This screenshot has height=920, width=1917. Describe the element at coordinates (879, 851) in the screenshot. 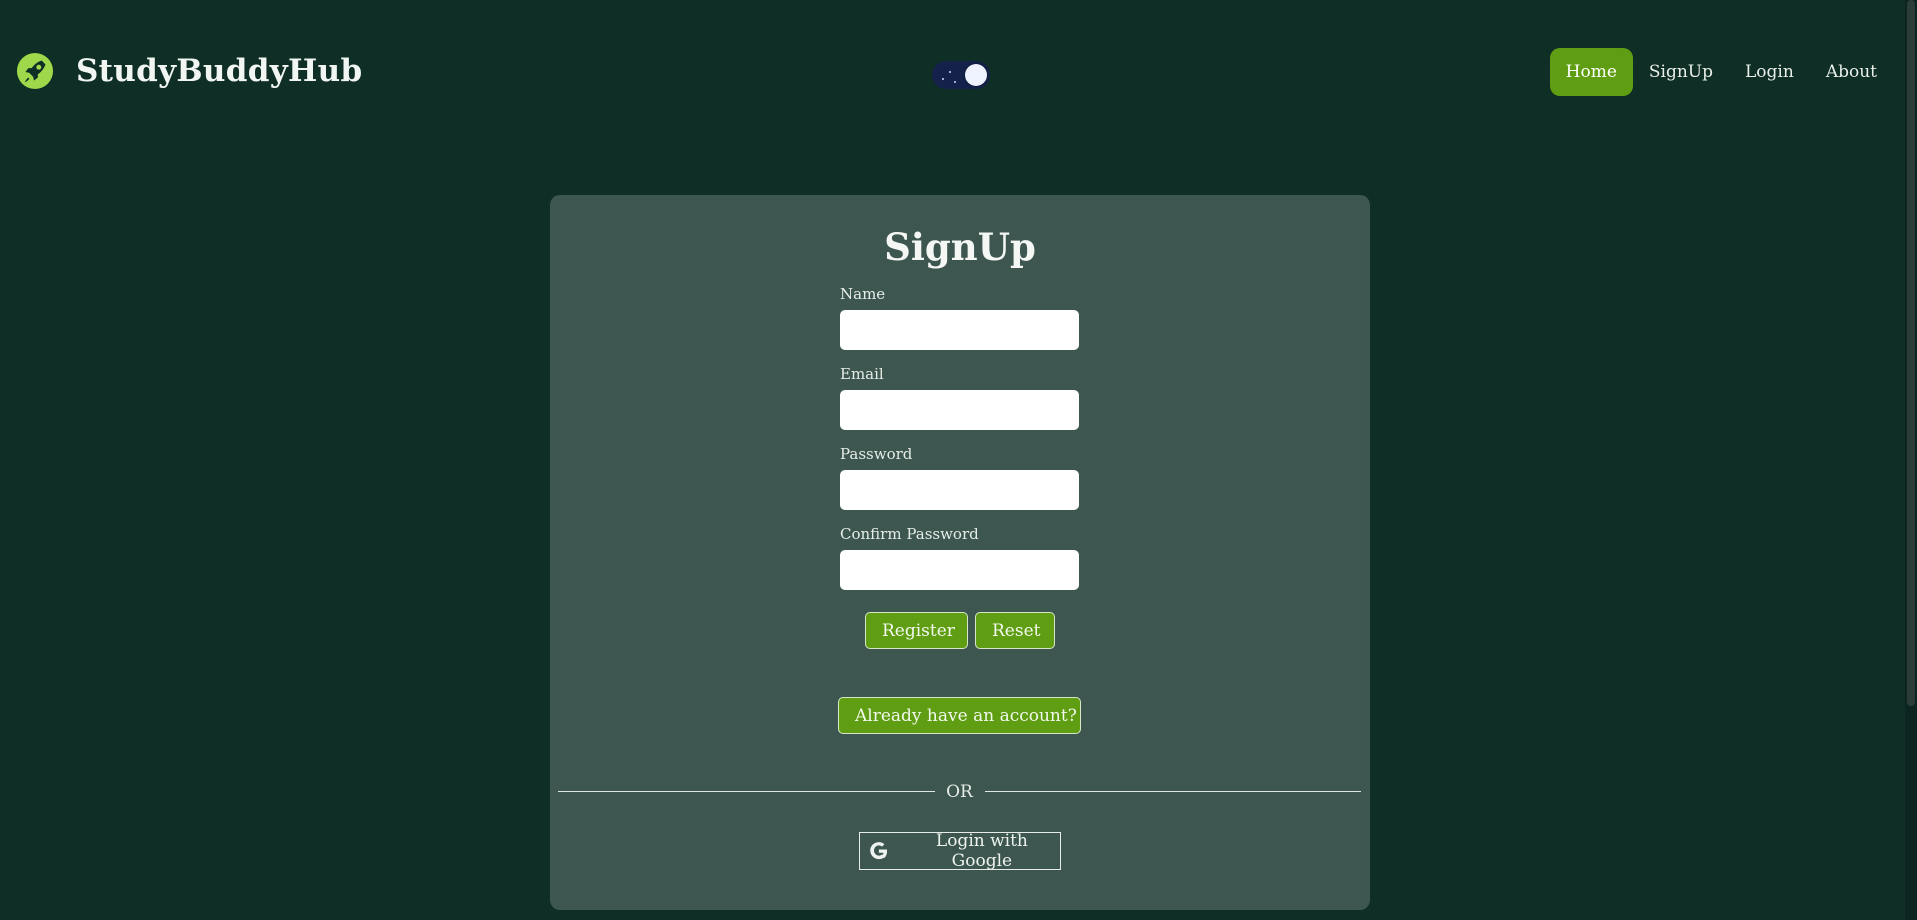

I see `google-icon` at that location.